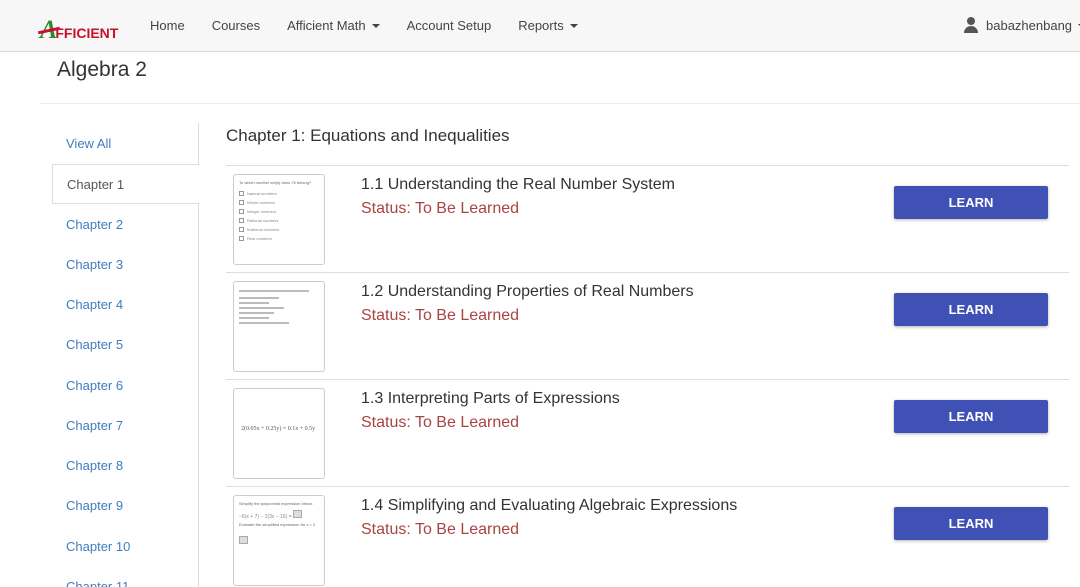 This screenshot has height=587, width=1080. What do you see at coordinates (125, 385) in the screenshot?
I see `sidebar-item-chapter-6: Chapter 6` at bounding box center [125, 385].